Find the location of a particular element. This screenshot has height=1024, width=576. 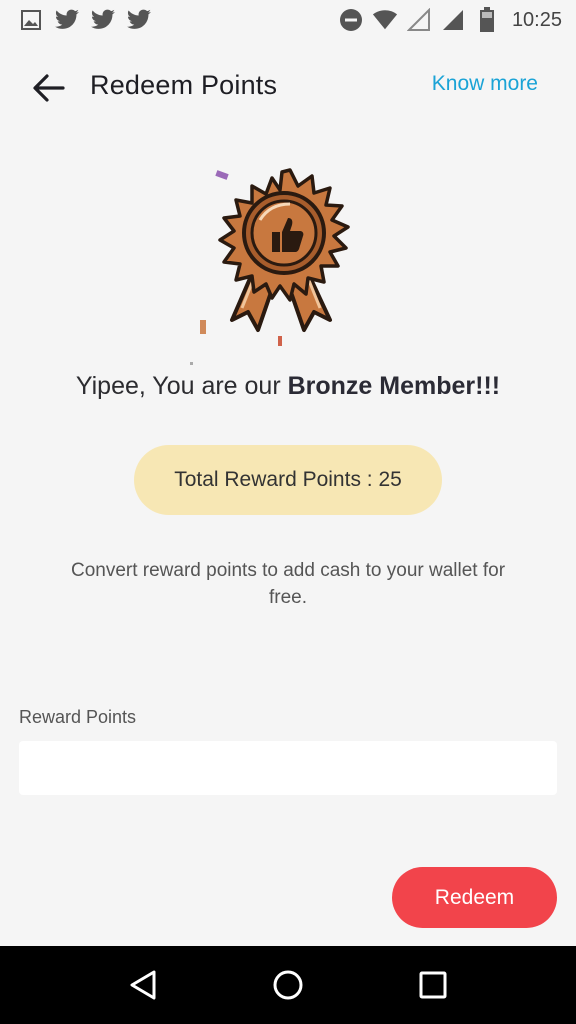

system-status-icons: 10:25 is located at coordinates (450, 20).